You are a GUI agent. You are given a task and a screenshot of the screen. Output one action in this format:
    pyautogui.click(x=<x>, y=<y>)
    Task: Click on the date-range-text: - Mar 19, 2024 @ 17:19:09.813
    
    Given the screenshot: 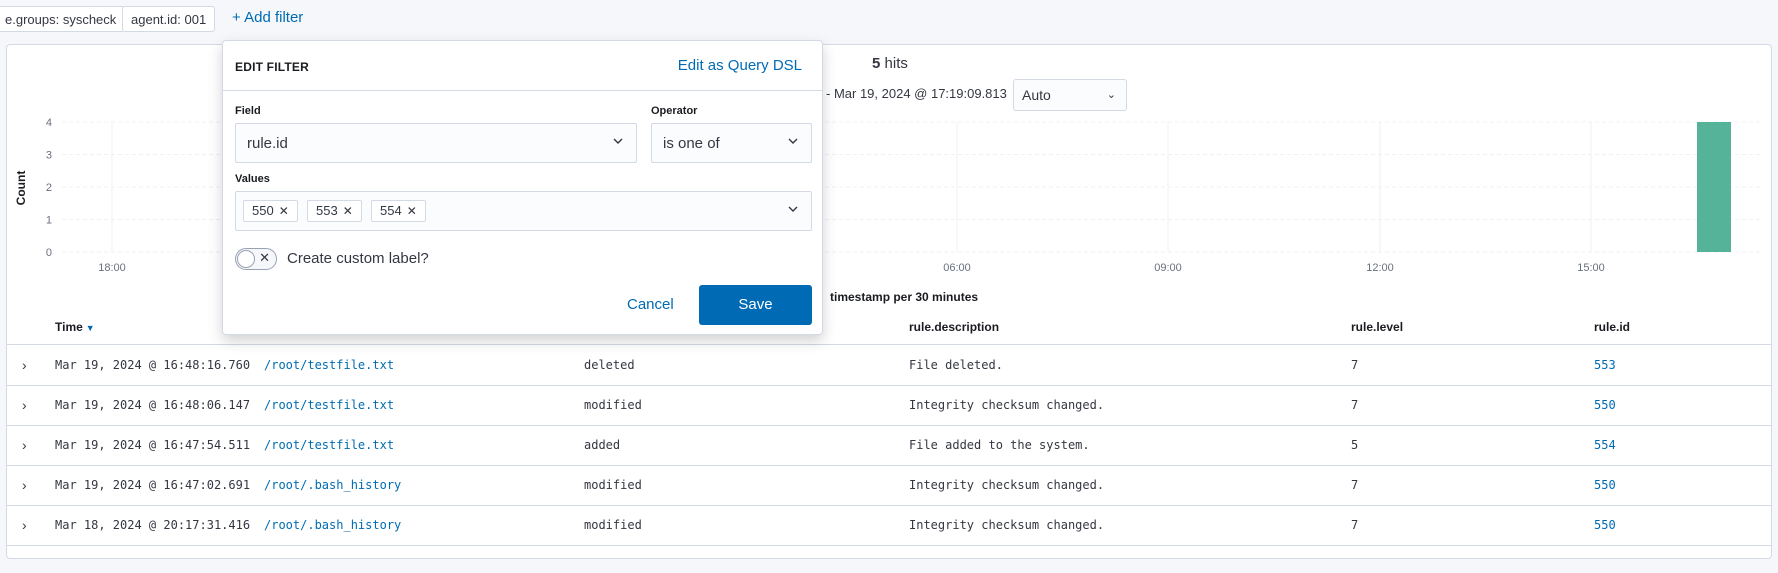 What is the action you would take?
    pyautogui.click(x=916, y=93)
    